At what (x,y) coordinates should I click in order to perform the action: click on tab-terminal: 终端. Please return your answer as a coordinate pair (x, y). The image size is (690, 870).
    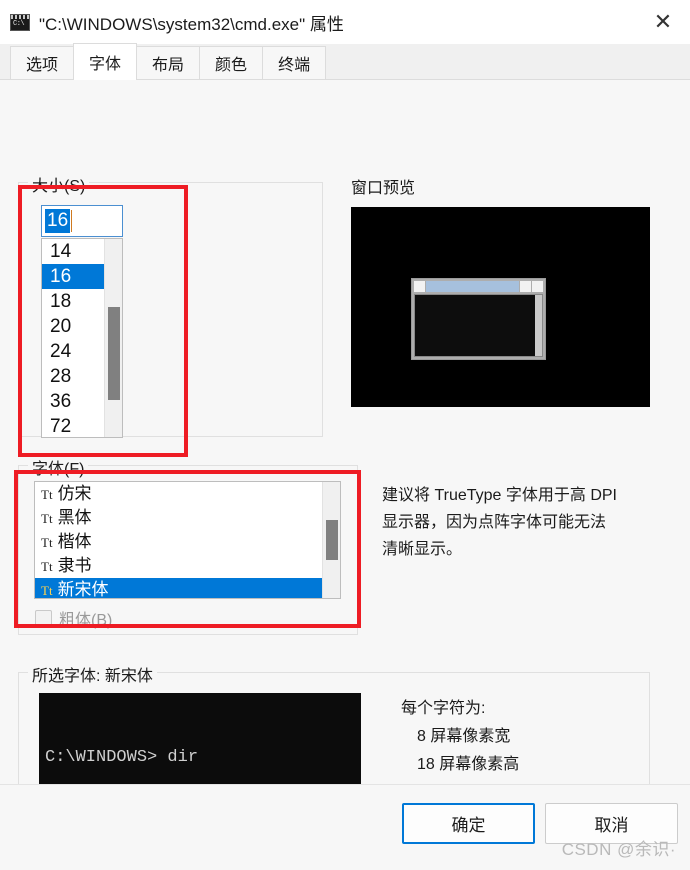
    Looking at the image, I should click on (294, 62).